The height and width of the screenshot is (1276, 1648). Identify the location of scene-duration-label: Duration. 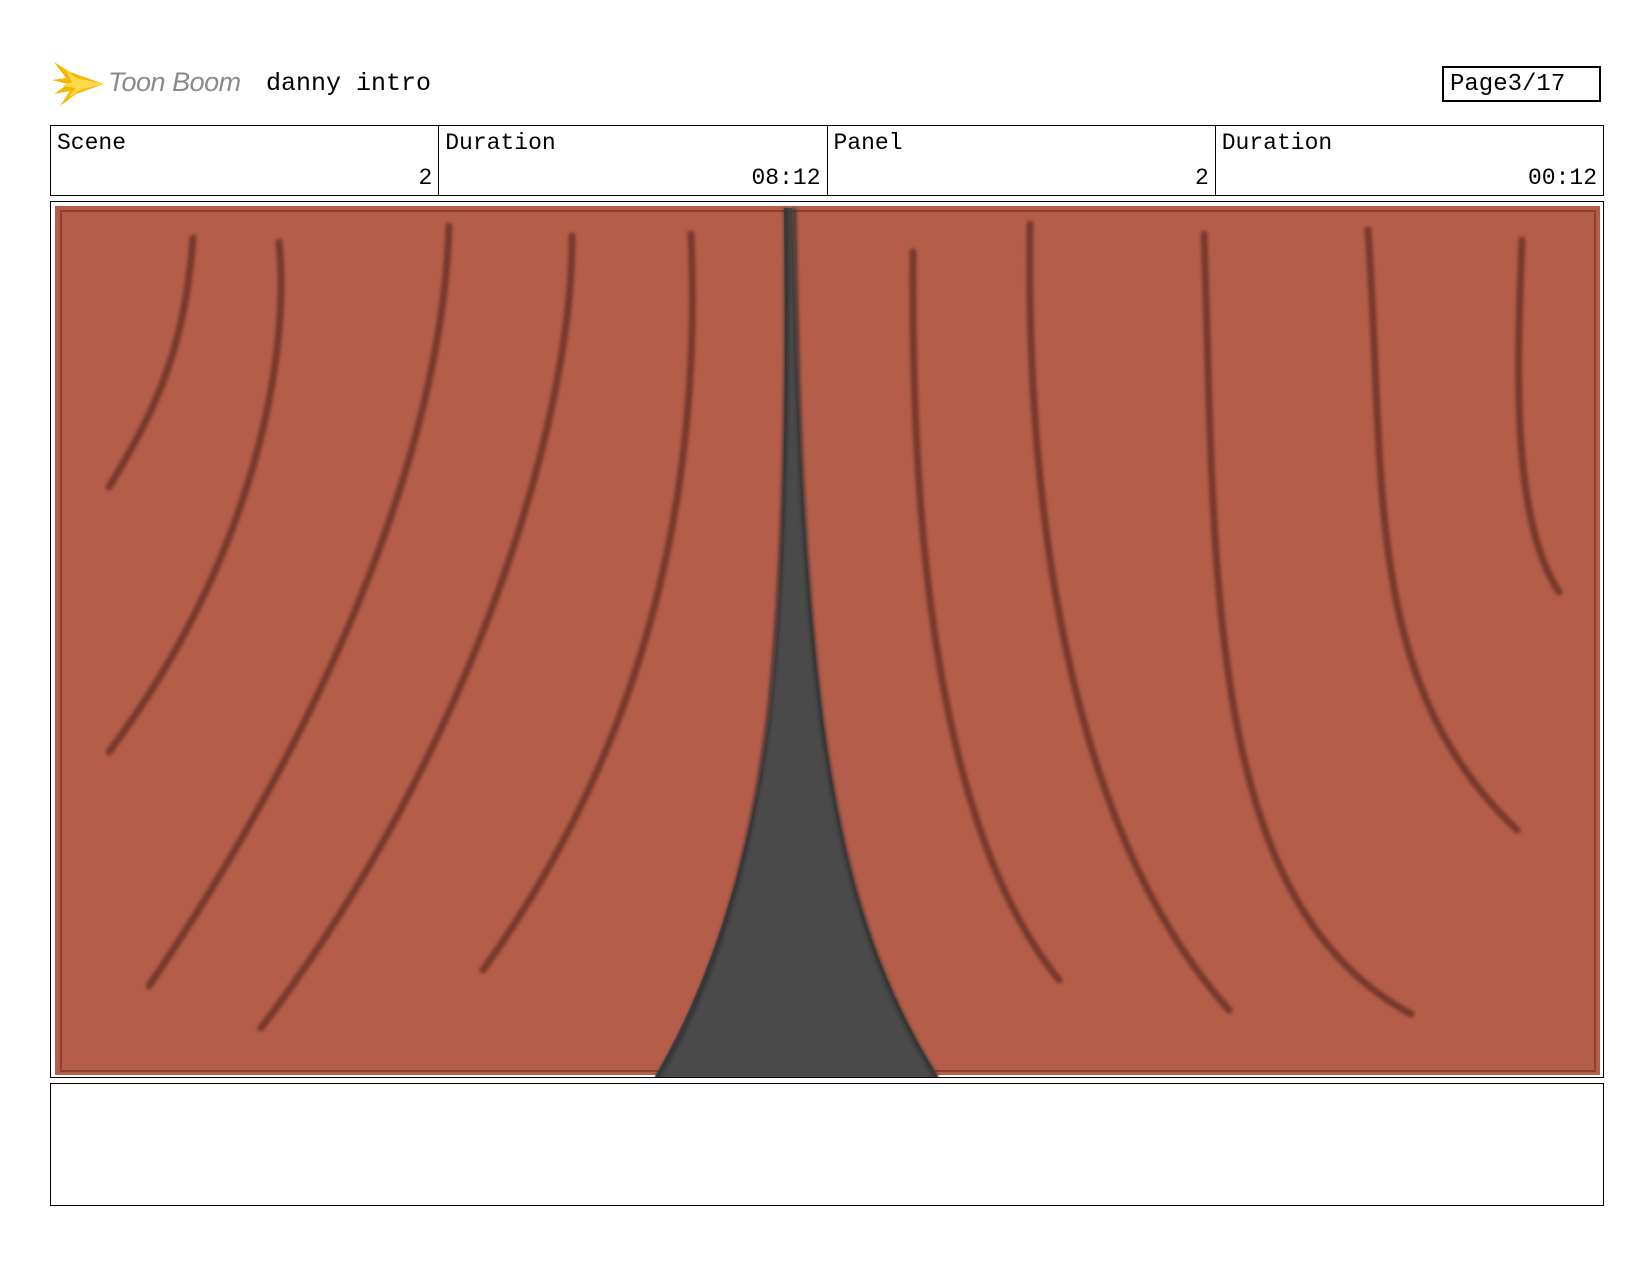
(500, 143).